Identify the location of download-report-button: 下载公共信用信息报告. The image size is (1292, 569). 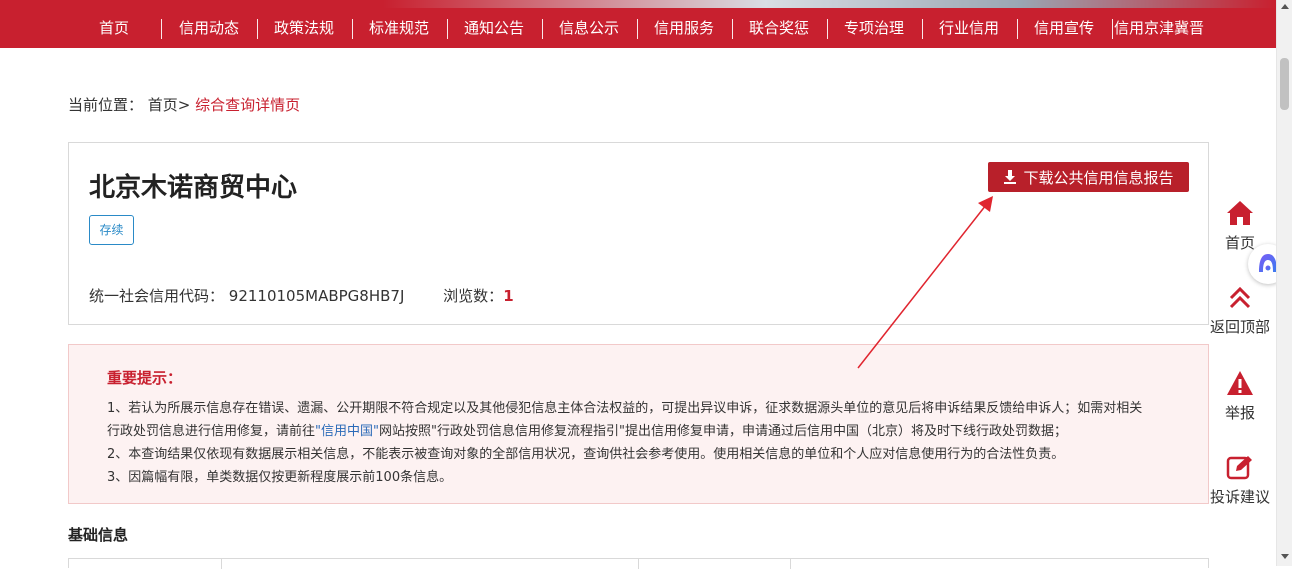
(1088, 177).